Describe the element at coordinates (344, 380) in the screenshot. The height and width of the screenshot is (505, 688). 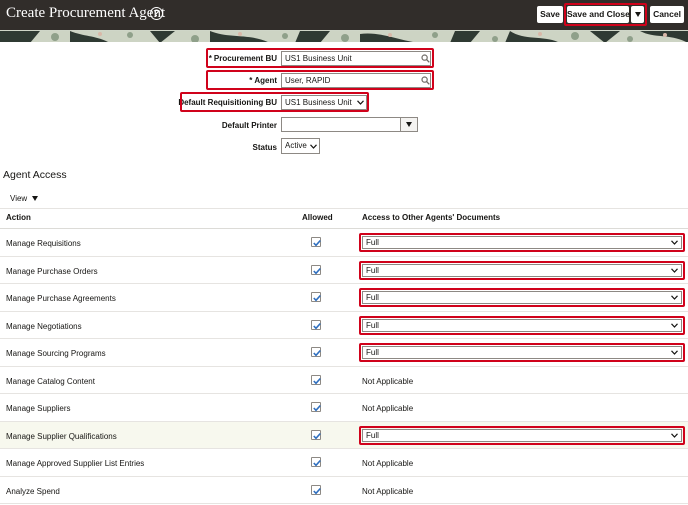
I see `table-row: Manage Catalog Content Not Applicable` at that location.